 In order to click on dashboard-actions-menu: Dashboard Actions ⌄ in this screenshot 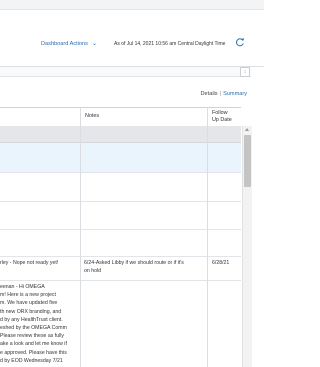, I will do `click(69, 43)`.